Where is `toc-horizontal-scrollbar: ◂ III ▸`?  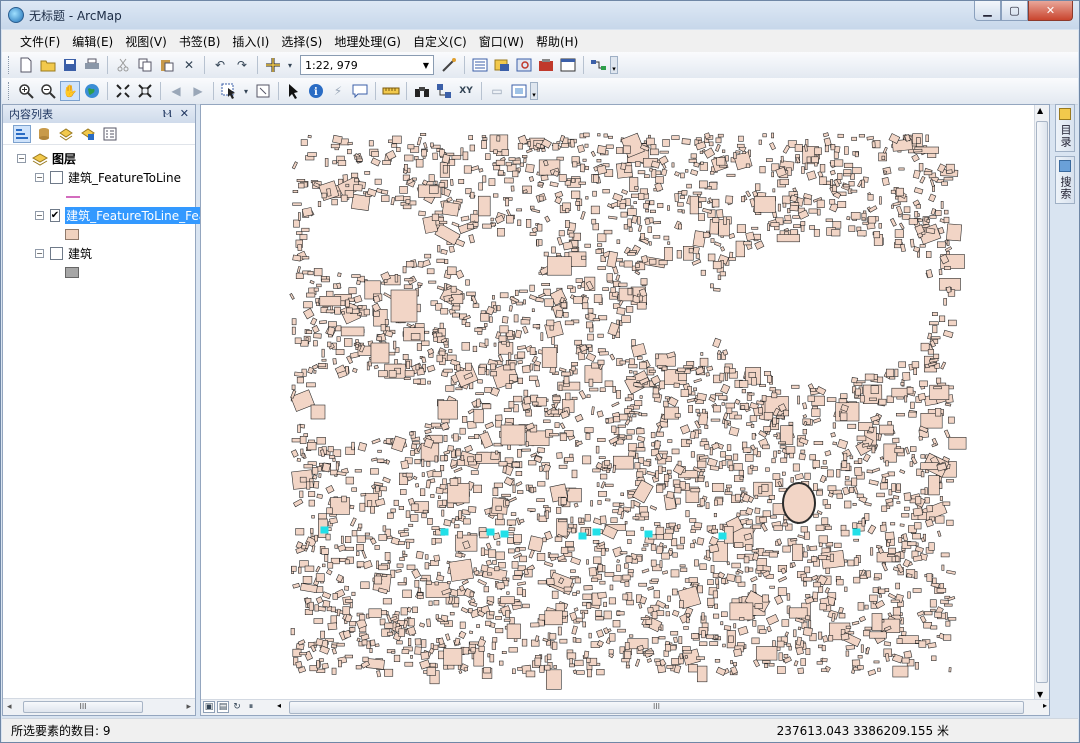
toc-horizontal-scrollbar: ◂ III ▸ is located at coordinates (99, 706).